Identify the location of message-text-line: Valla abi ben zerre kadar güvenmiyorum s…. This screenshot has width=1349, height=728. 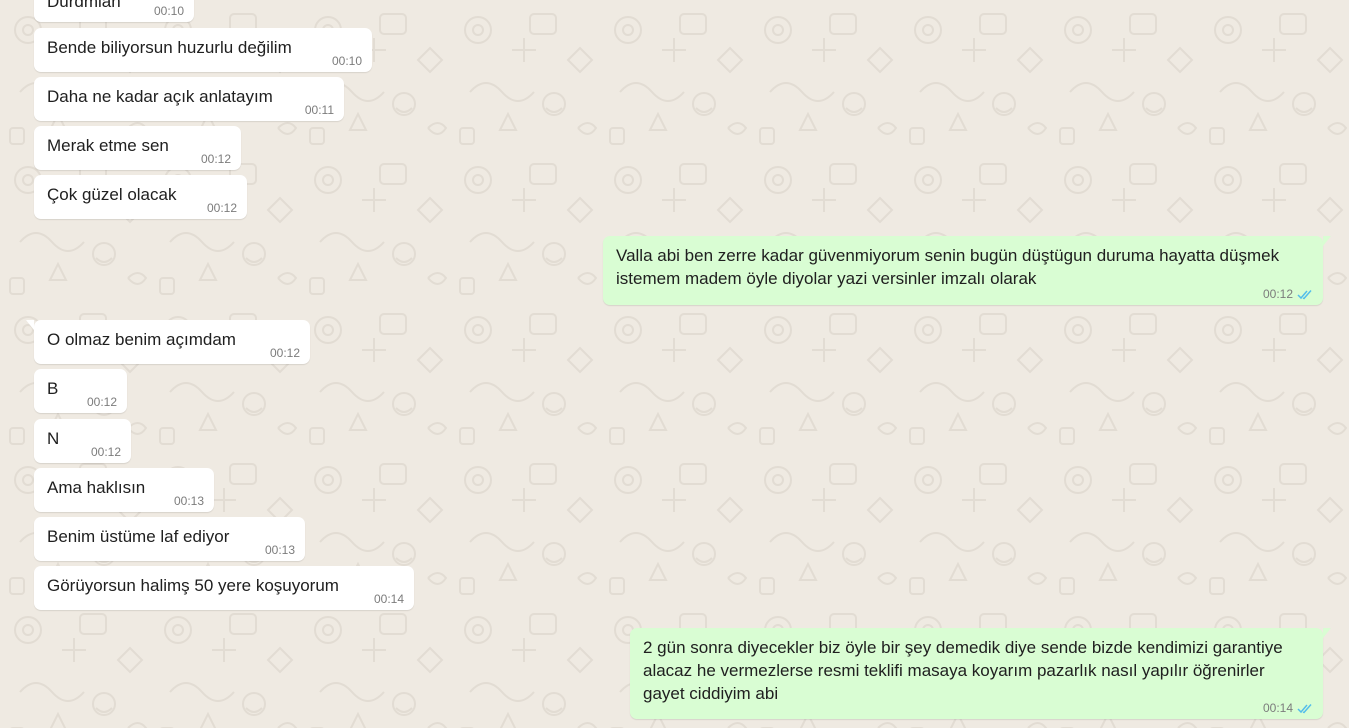
(948, 255).